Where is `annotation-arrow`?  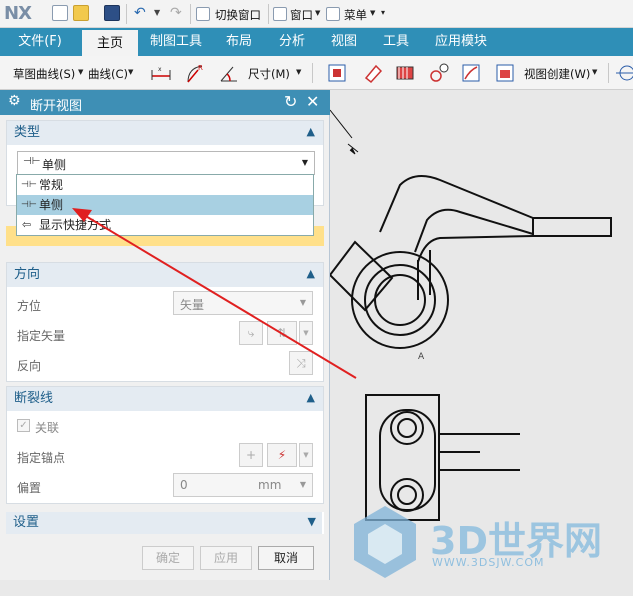
annotation-arrow is located at coordinates (214, 293).